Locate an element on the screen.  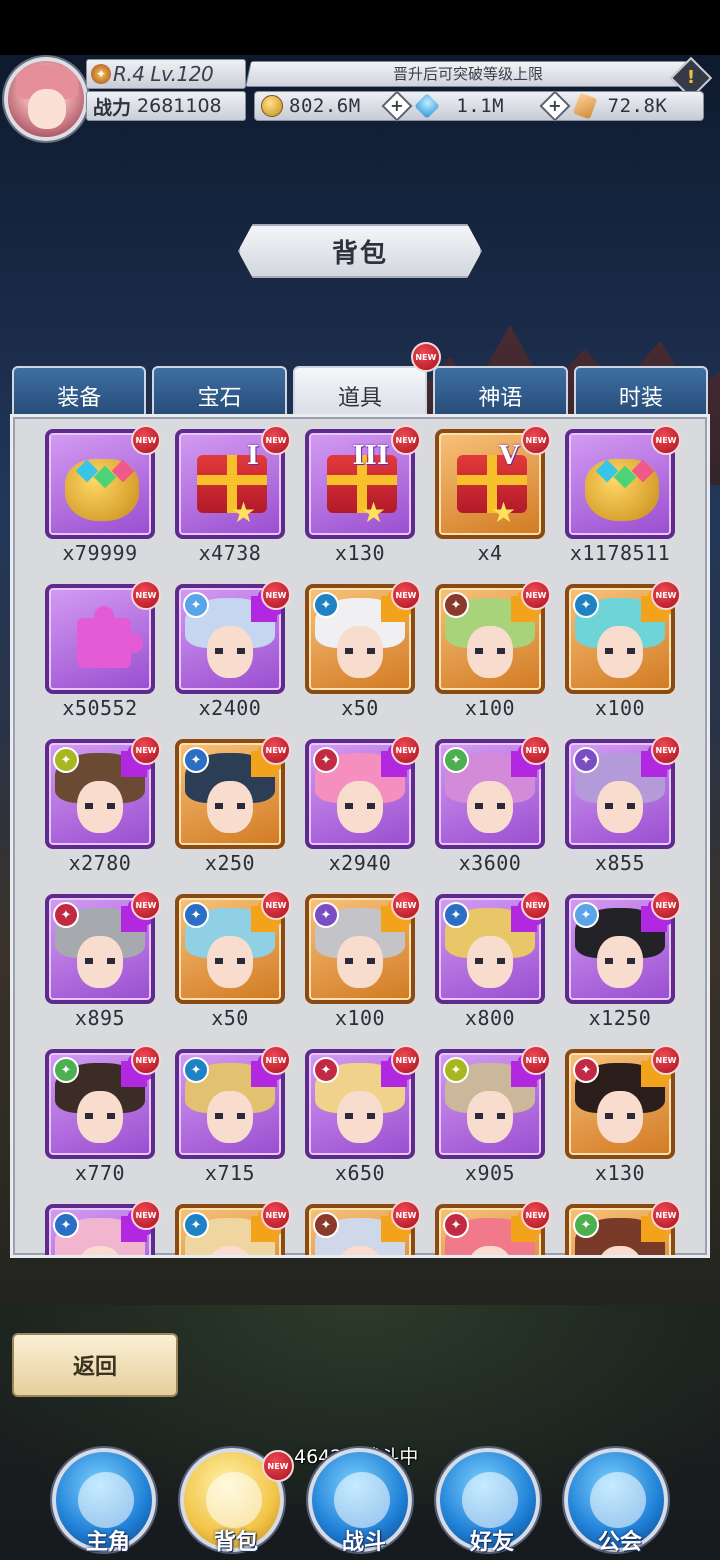
nav-guild: 公会 is located at coordinates (616, 1501).